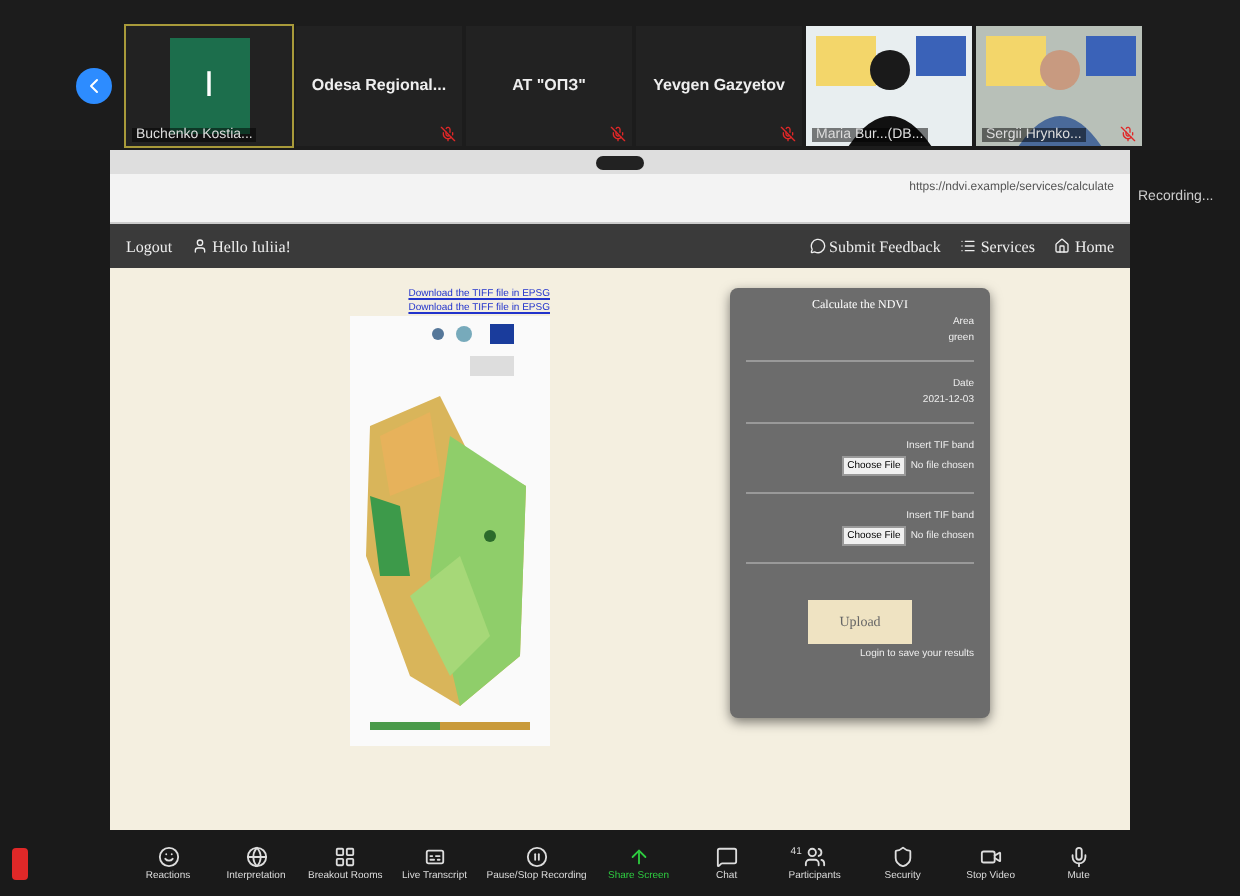  I want to click on cc-icon, so click(434, 856).